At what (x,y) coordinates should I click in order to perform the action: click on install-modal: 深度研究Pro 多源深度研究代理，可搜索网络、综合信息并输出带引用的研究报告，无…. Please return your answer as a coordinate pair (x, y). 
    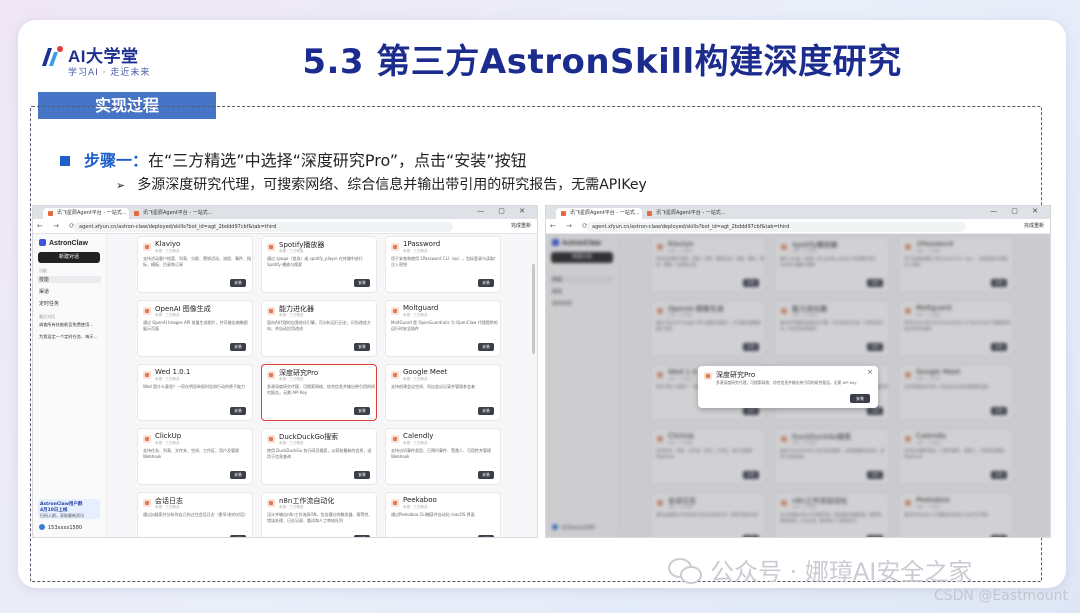
    Looking at the image, I should click on (788, 387).